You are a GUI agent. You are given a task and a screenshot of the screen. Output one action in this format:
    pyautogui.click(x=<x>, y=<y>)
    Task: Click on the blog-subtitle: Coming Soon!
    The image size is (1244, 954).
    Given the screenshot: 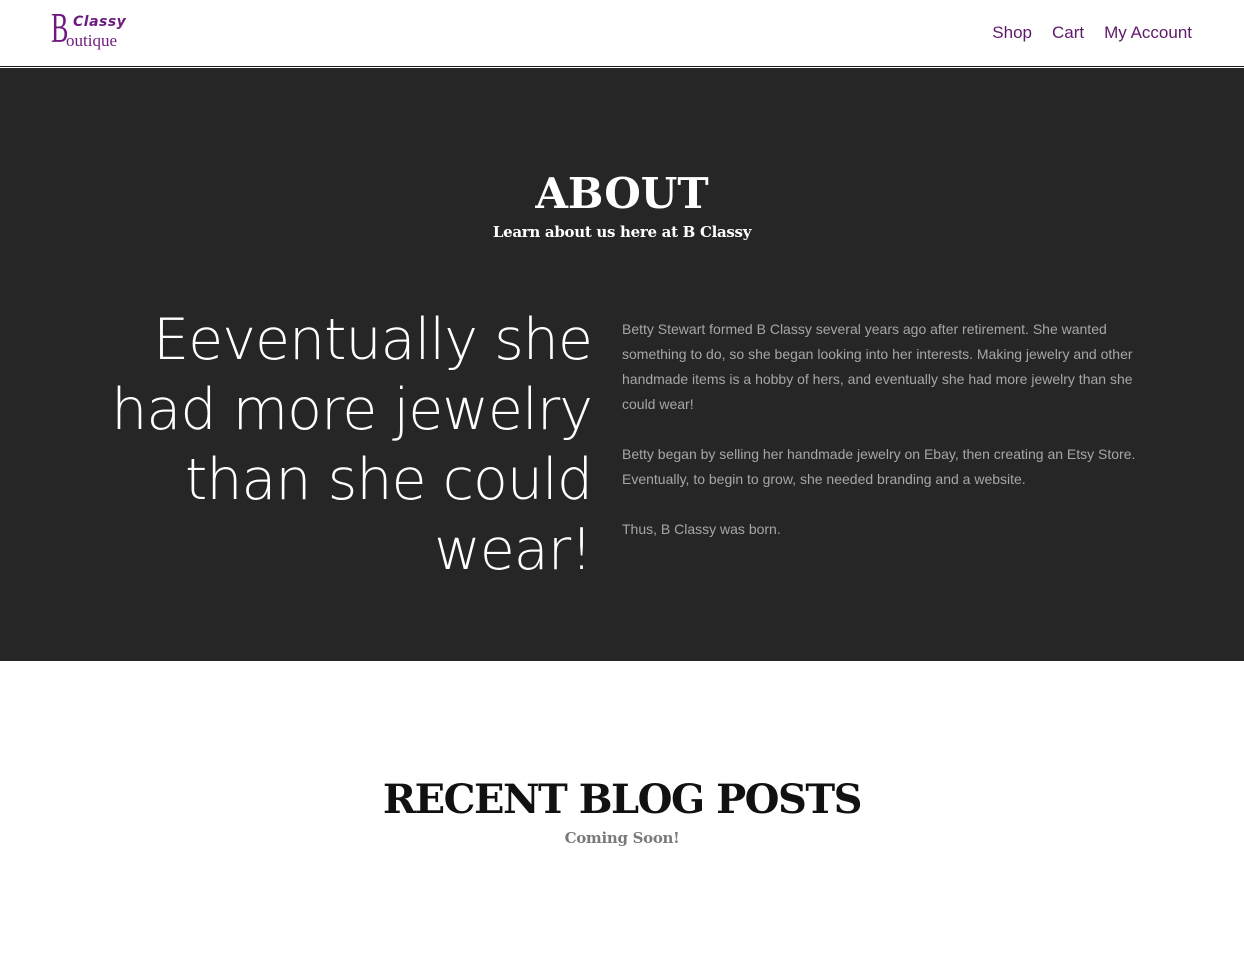 What is the action you would take?
    pyautogui.click(x=622, y=838)
    